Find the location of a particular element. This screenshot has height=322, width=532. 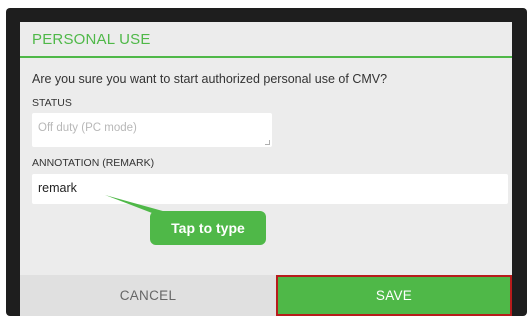

tap-to-type-tooltip: Tap to type is located at coordinates (208, 228).